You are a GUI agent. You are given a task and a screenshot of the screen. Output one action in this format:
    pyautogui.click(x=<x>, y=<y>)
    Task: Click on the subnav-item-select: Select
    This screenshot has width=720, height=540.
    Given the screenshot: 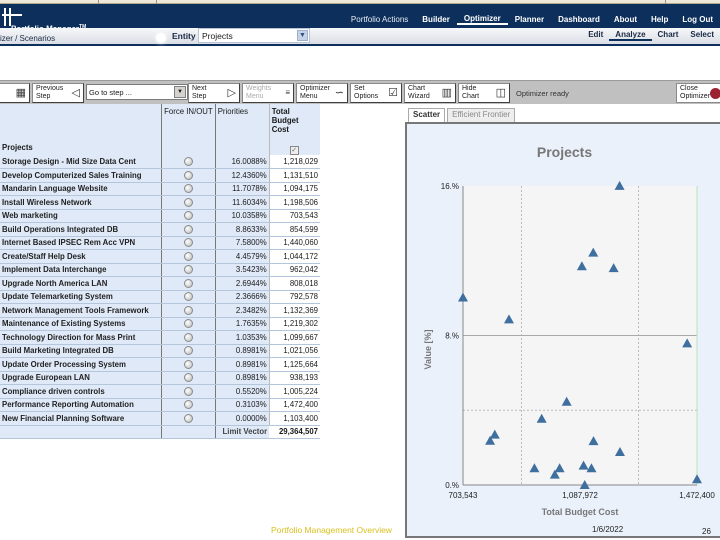 What is the action you would take?
    pyautogui.click(x=702, y=35)
    